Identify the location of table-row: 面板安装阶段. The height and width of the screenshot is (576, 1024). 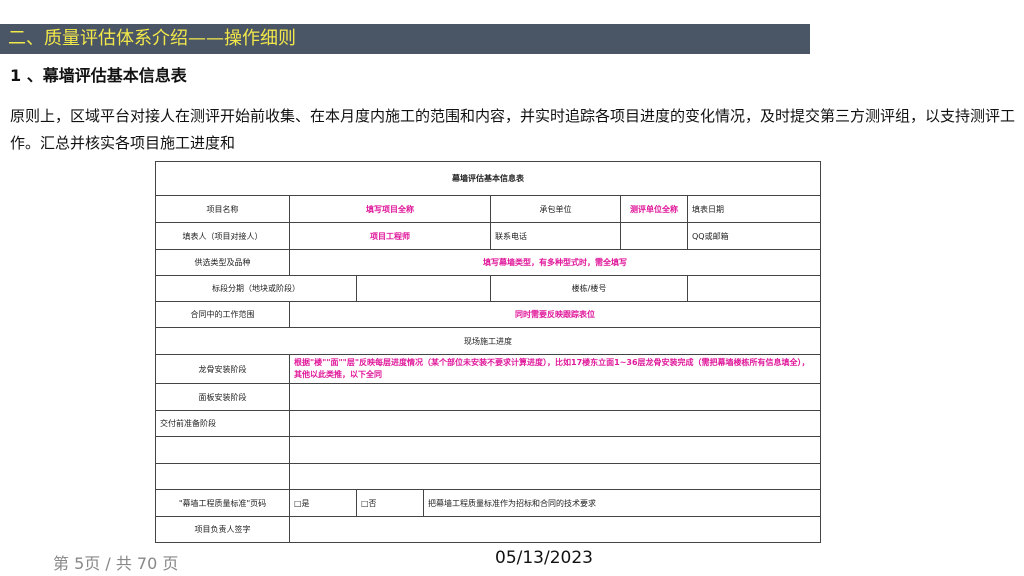
(488, 397).